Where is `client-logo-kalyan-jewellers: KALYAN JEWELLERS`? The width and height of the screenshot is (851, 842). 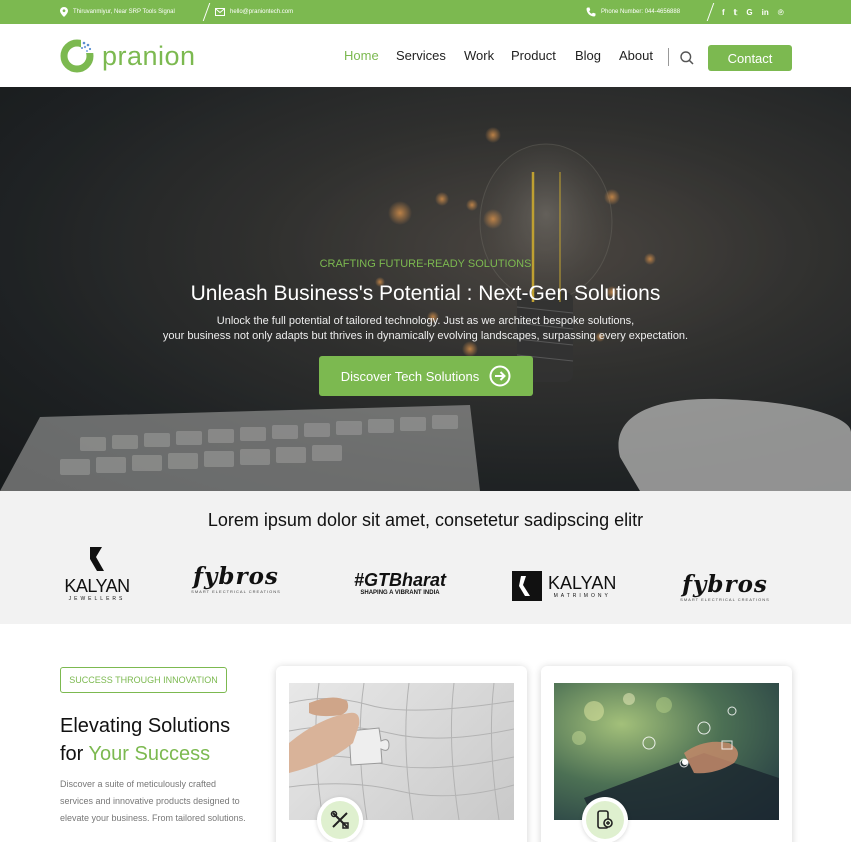 client-logo-kalyan-jewellers: KALYAN JEWELLERS is located at coordinates (97, 574).